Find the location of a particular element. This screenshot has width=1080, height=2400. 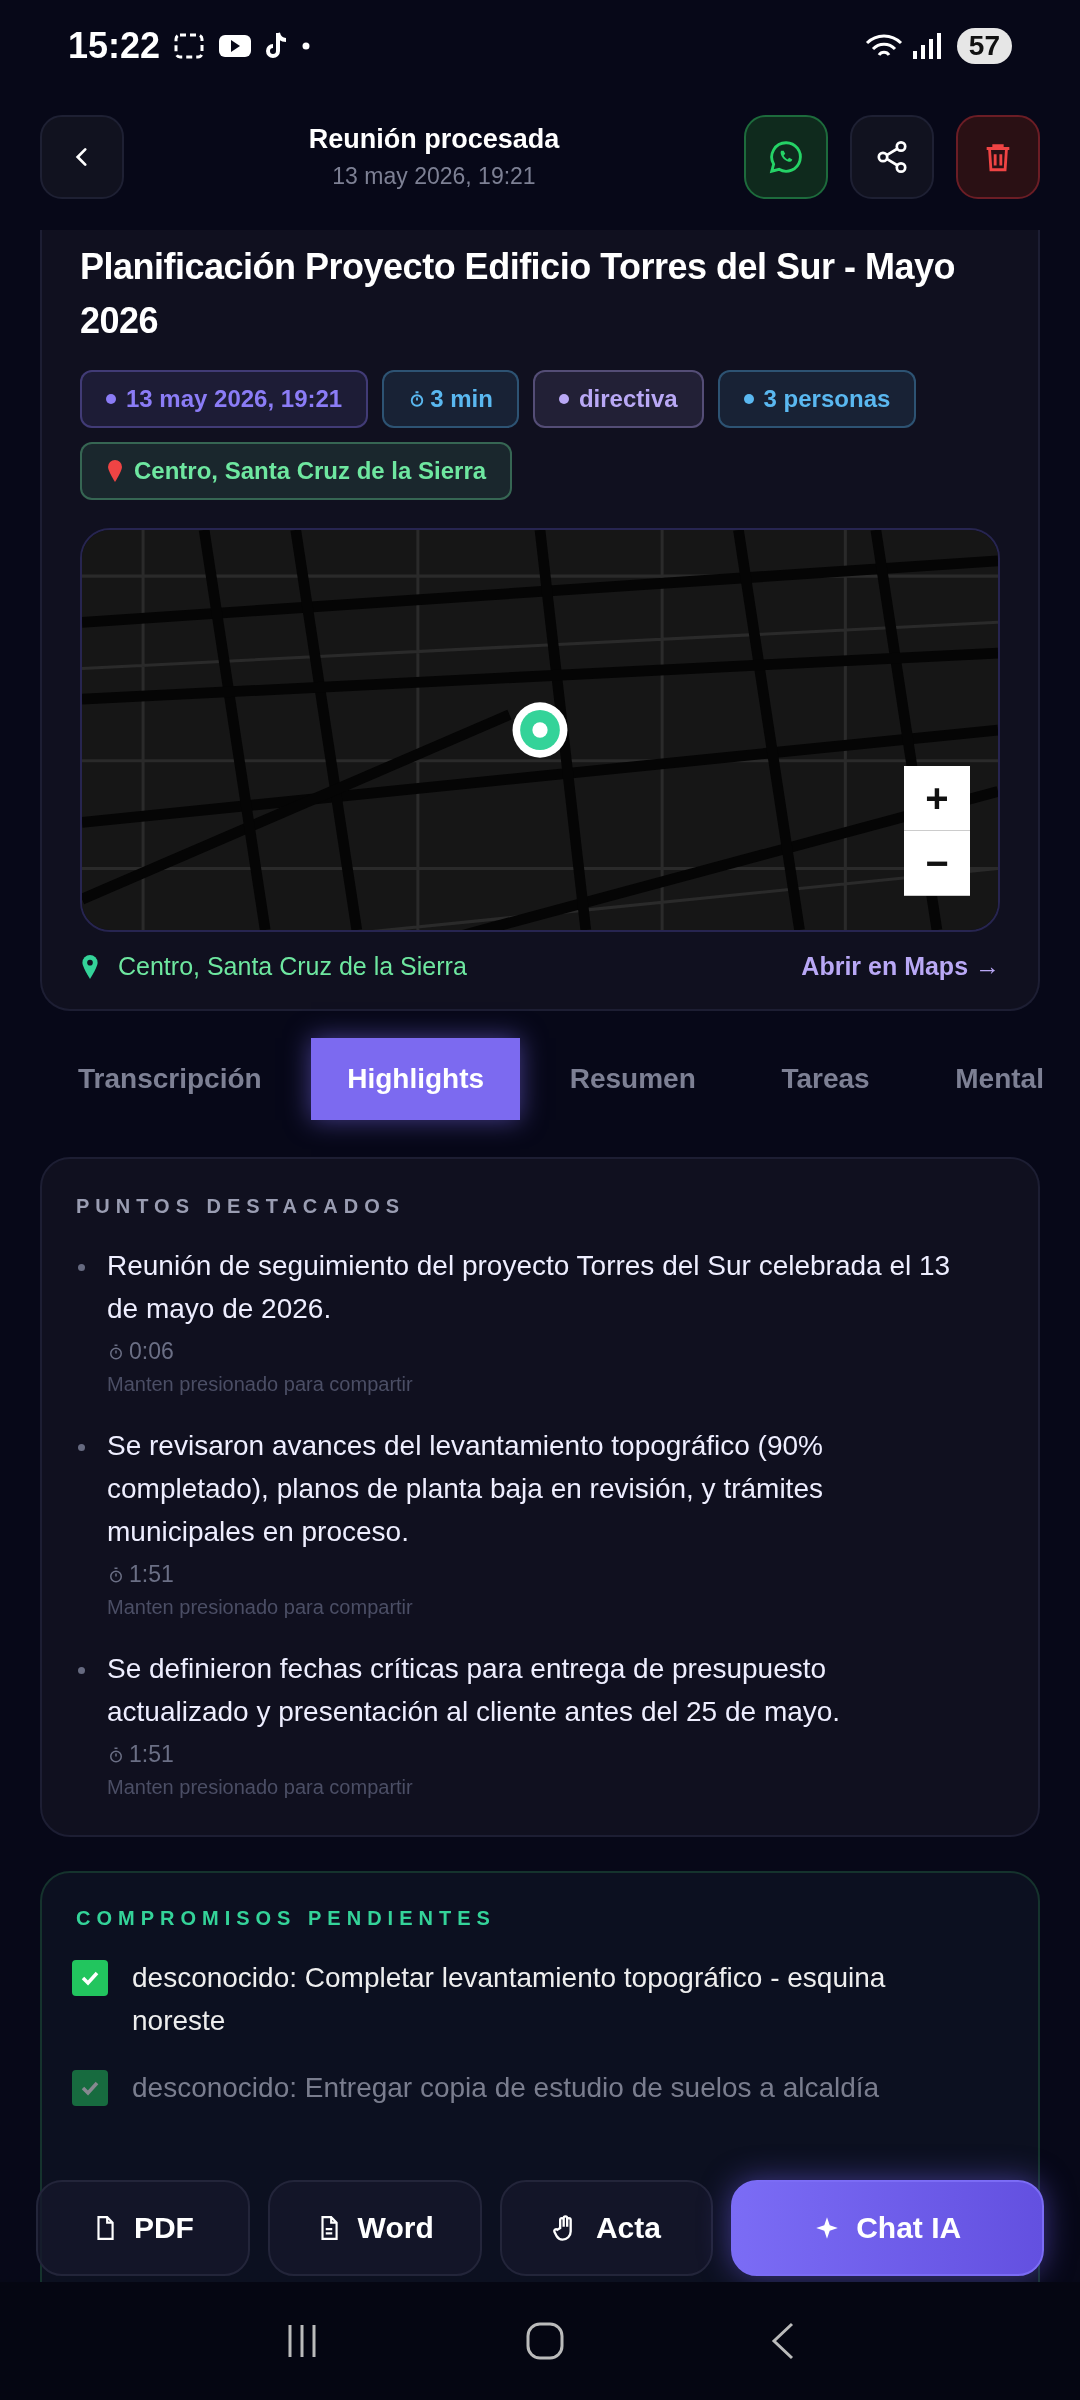

action-button: Chat IA is located at coordinates (887, 2228).